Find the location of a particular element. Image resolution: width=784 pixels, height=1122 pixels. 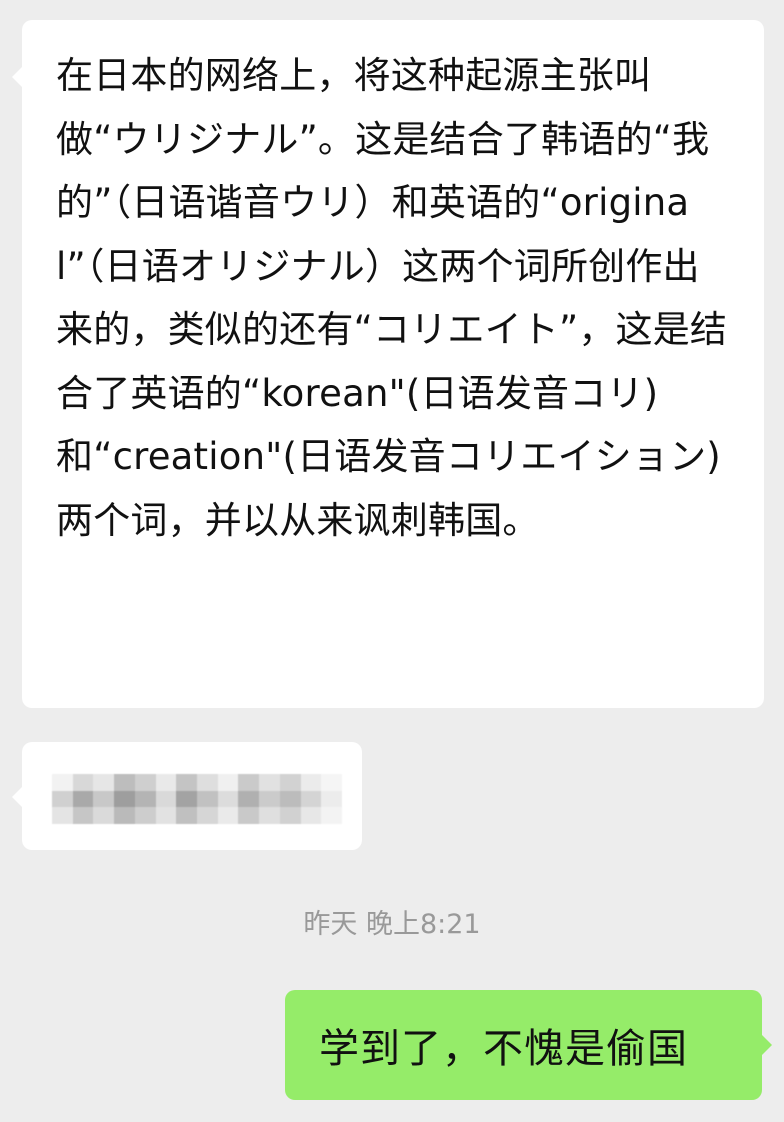

incoming-message-bubble-pixelated is located at coordinates (187, 796).